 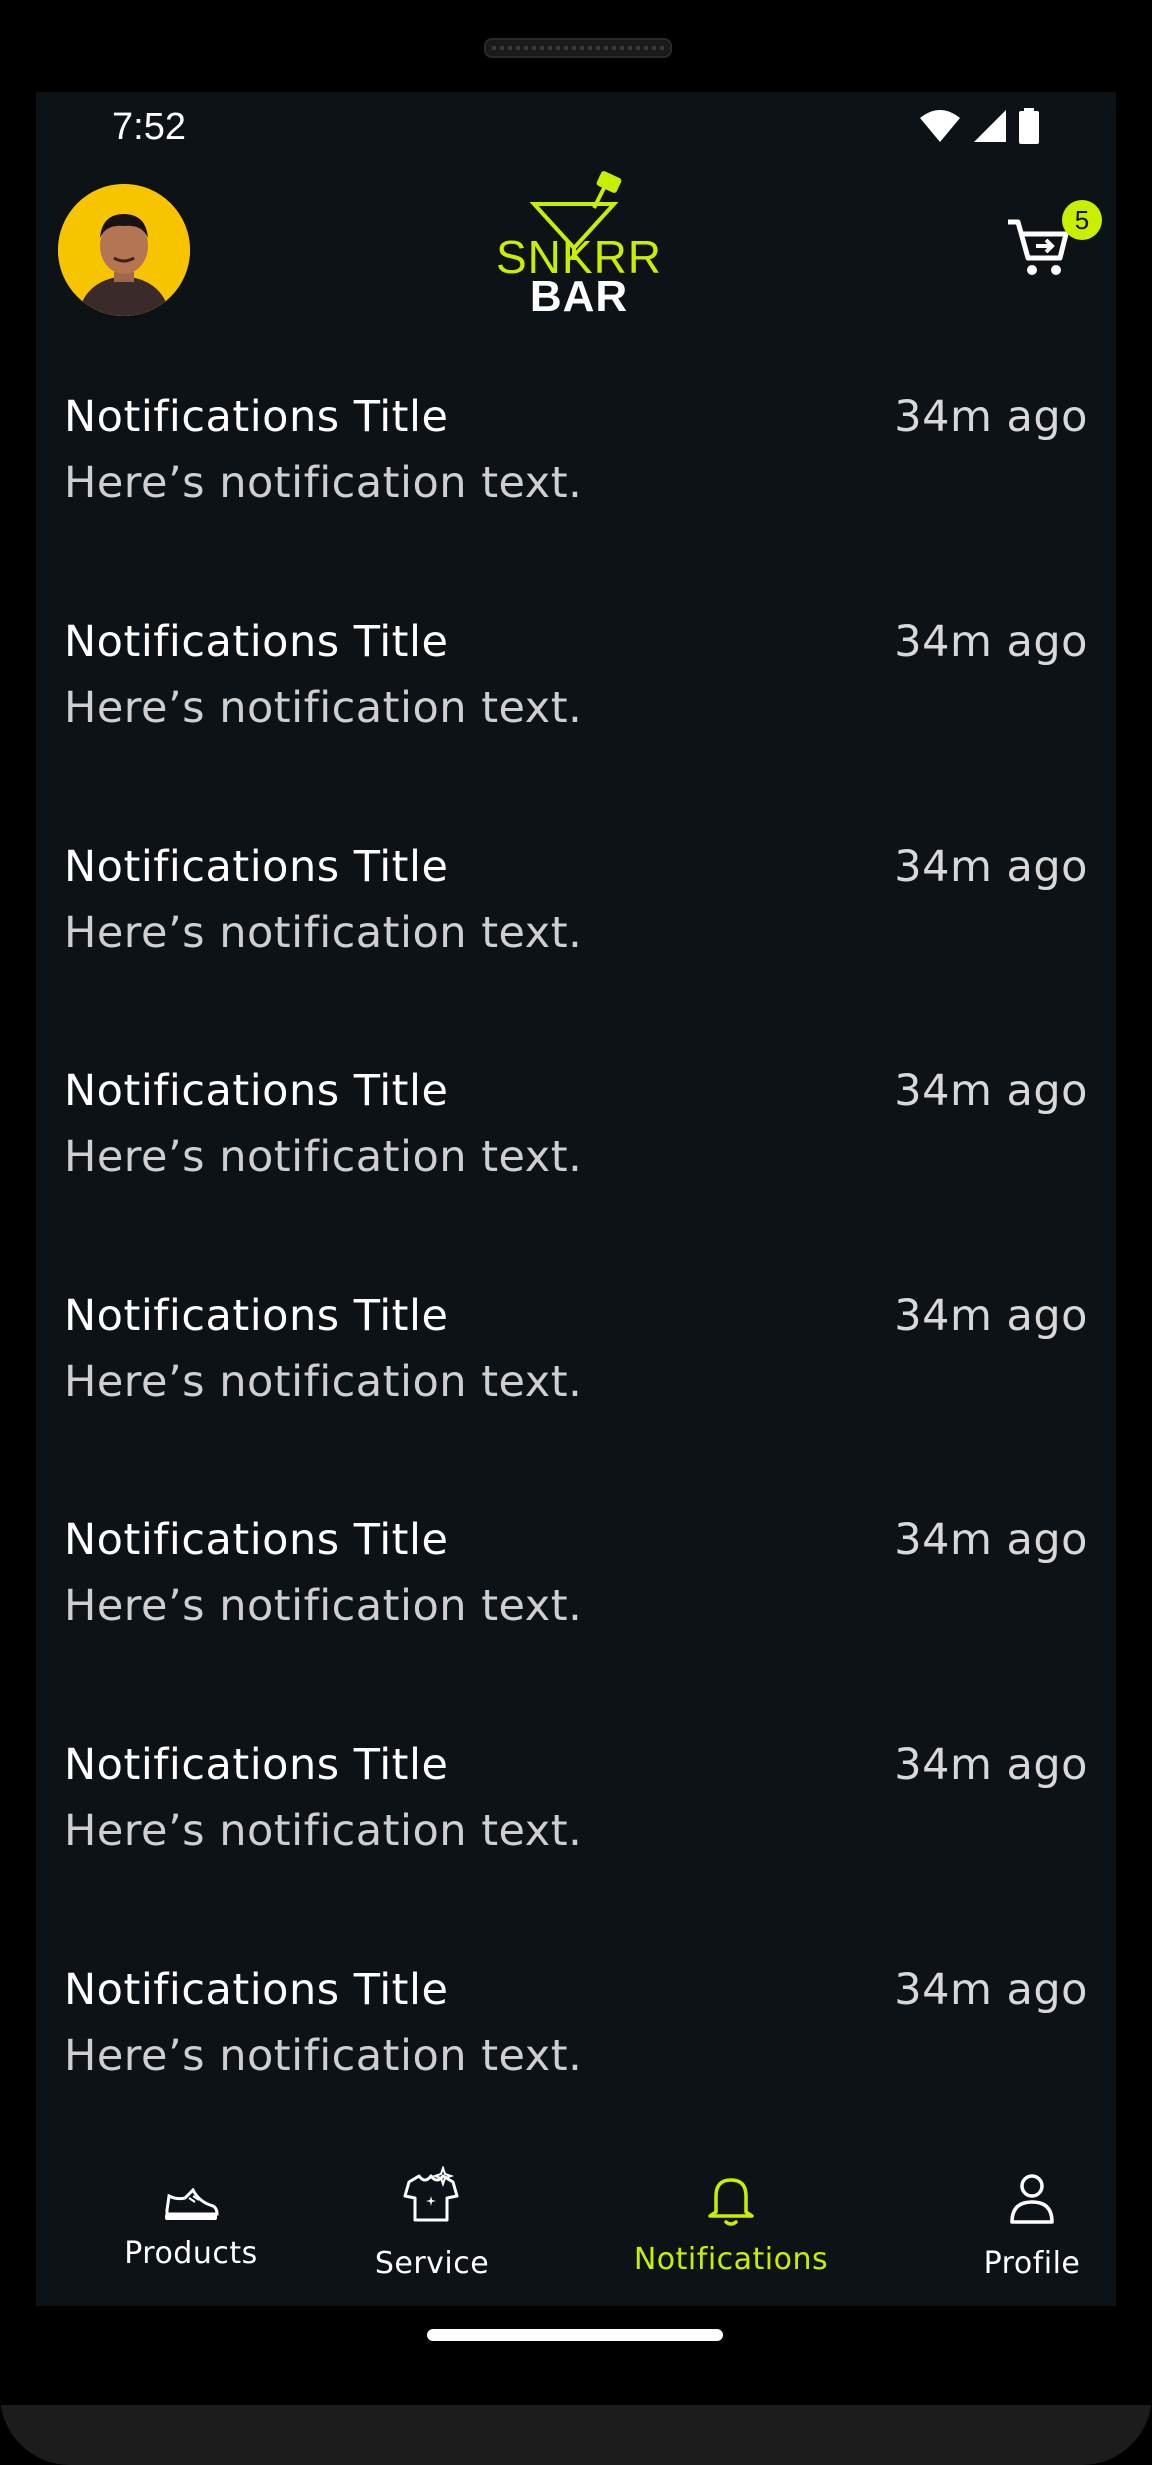 I want to click on earpiece-speaker, so click(x=578, y=48).